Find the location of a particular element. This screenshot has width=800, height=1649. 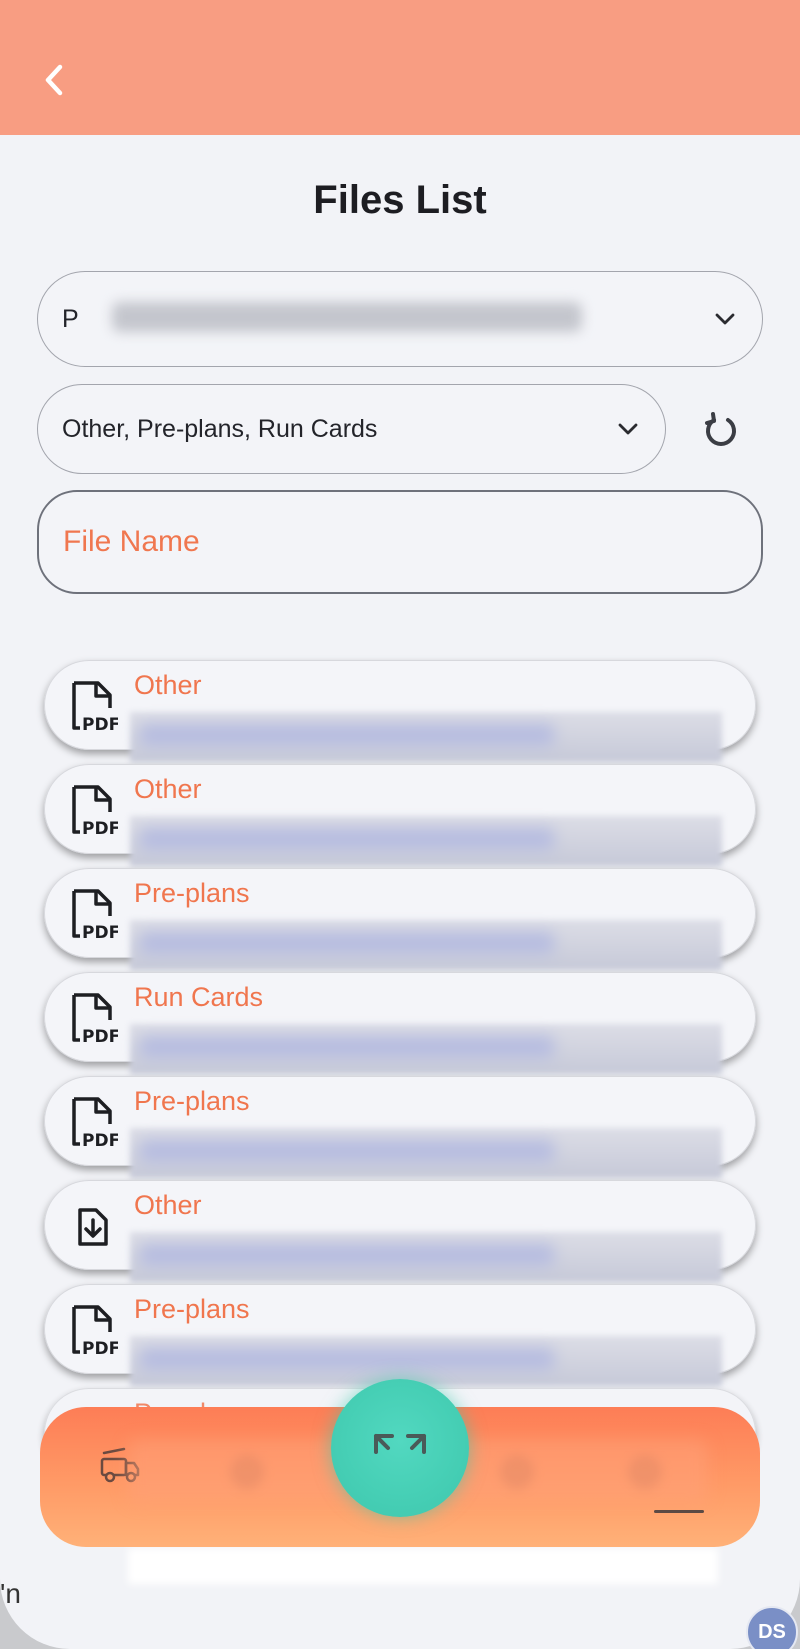

file-list-item: PDF Run Cards is located at coordinates (400, 1023).